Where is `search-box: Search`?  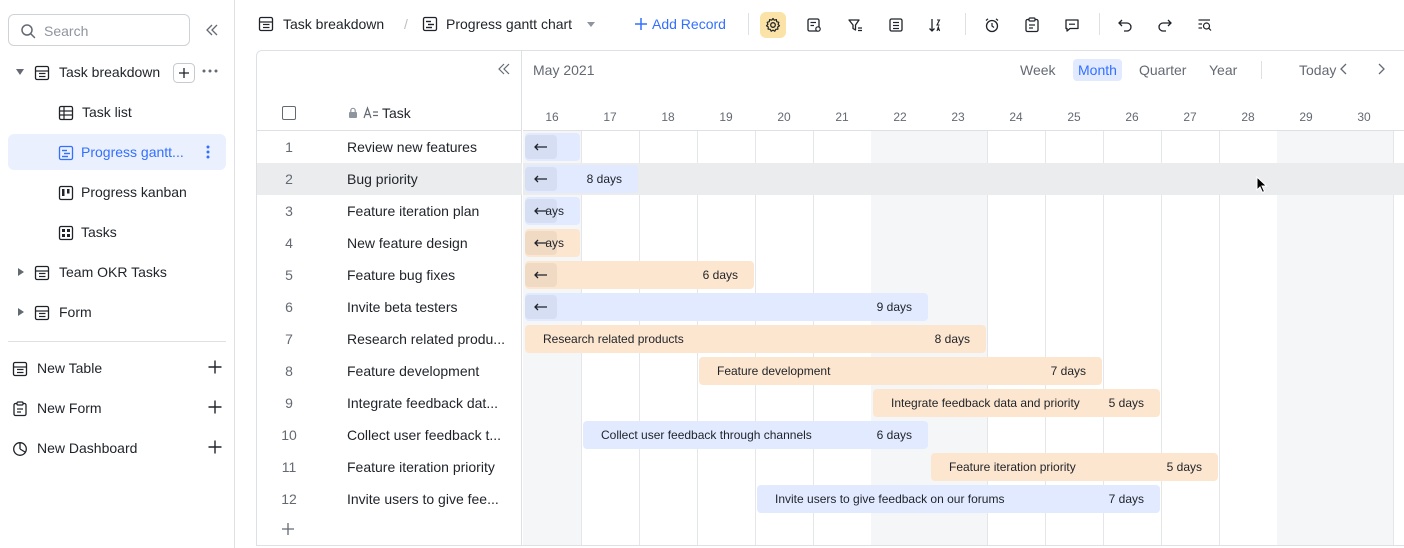 search-box: Search is located at coordinates (99, 30).